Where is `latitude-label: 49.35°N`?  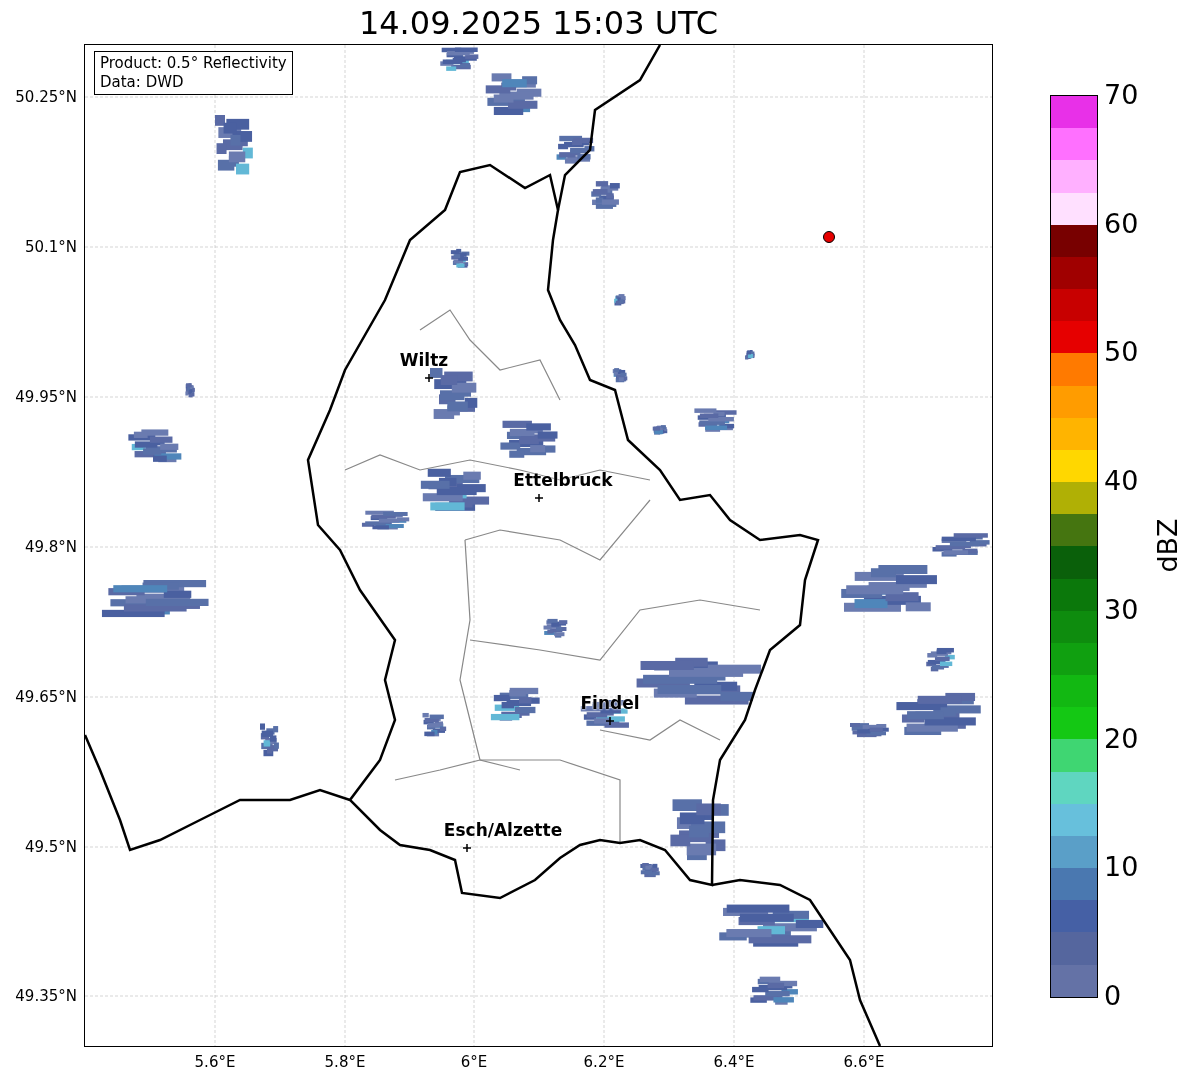
latitude-label: 49.35°N is located at coordinates (46, 996).